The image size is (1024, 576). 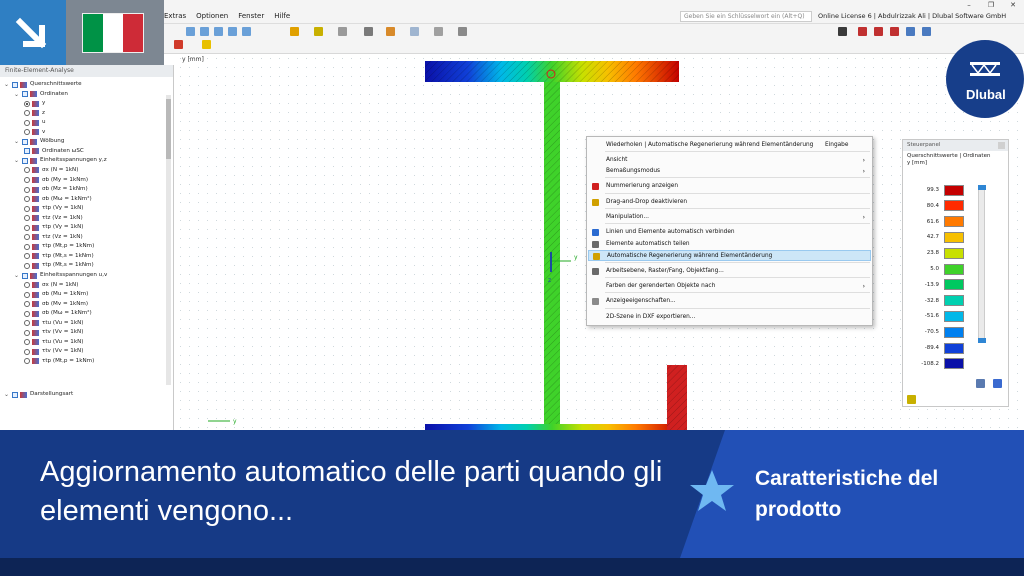 What do you see at coordinates (41, 94) in the screenshot?
I see `tree-item: ⌄ Ordinaten` at bounding box center [41, 94].